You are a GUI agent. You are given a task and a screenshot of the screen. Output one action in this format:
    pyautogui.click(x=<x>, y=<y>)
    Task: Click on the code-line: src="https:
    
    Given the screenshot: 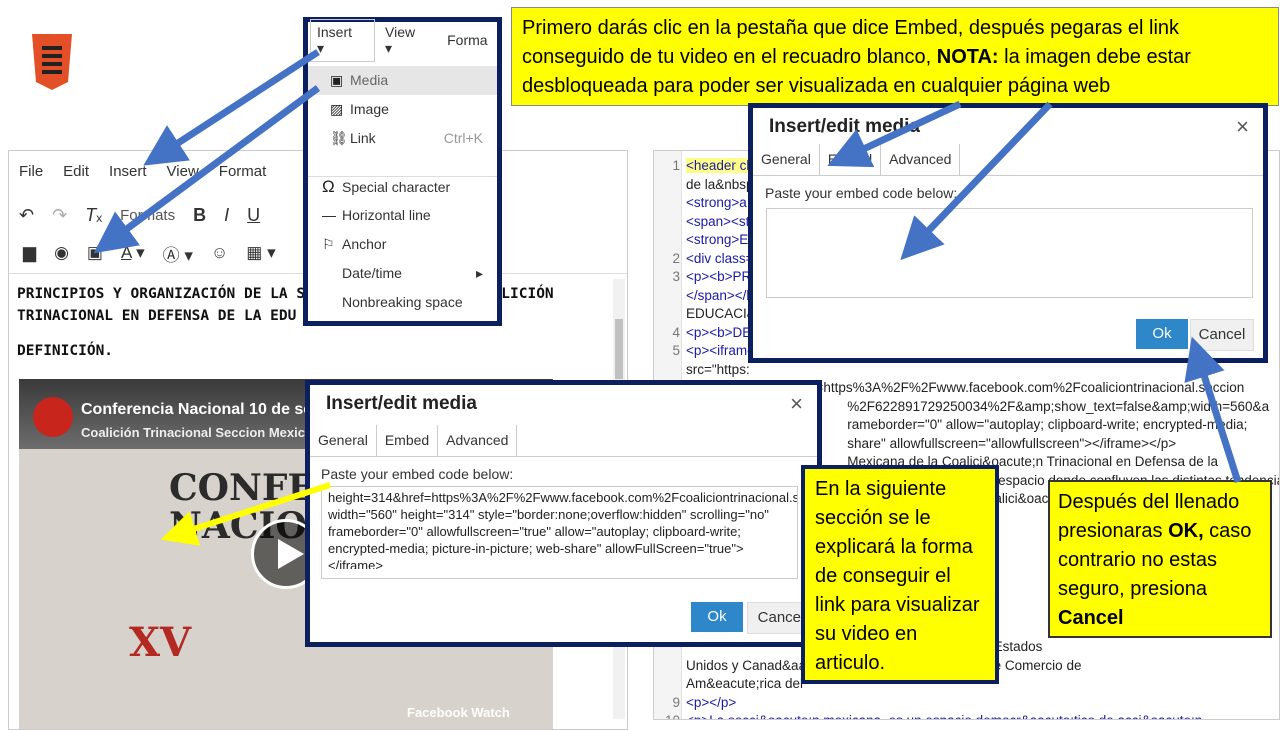 What is the action you would take?
    pyautogui.click(x=964, y=370)
    